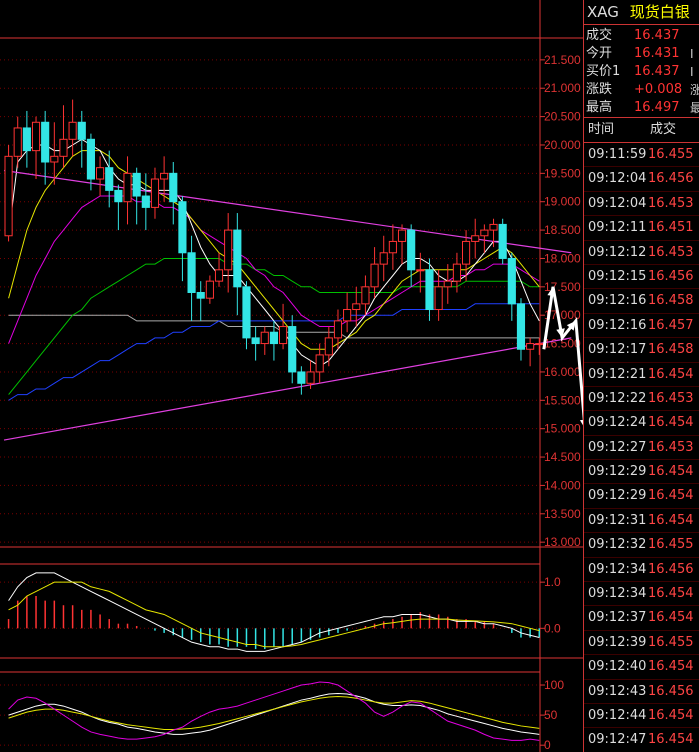  I want to click on kdj-d-line, so click(274, 713).